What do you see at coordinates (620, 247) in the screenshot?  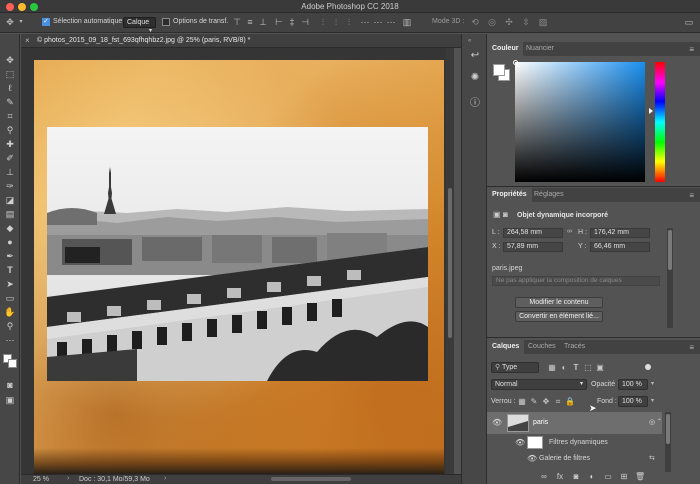 I see `y-field: 66,46 mm` at bounding box center [620, 247].